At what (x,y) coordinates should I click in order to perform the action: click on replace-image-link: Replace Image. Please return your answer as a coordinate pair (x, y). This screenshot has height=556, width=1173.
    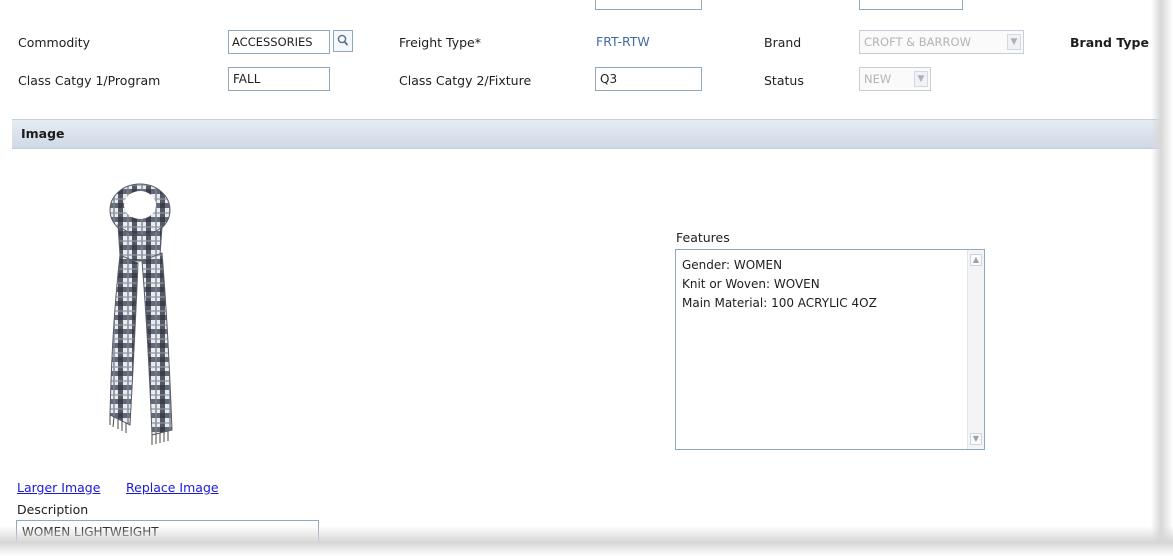
    Looking at the image, I should click on (172, 487).